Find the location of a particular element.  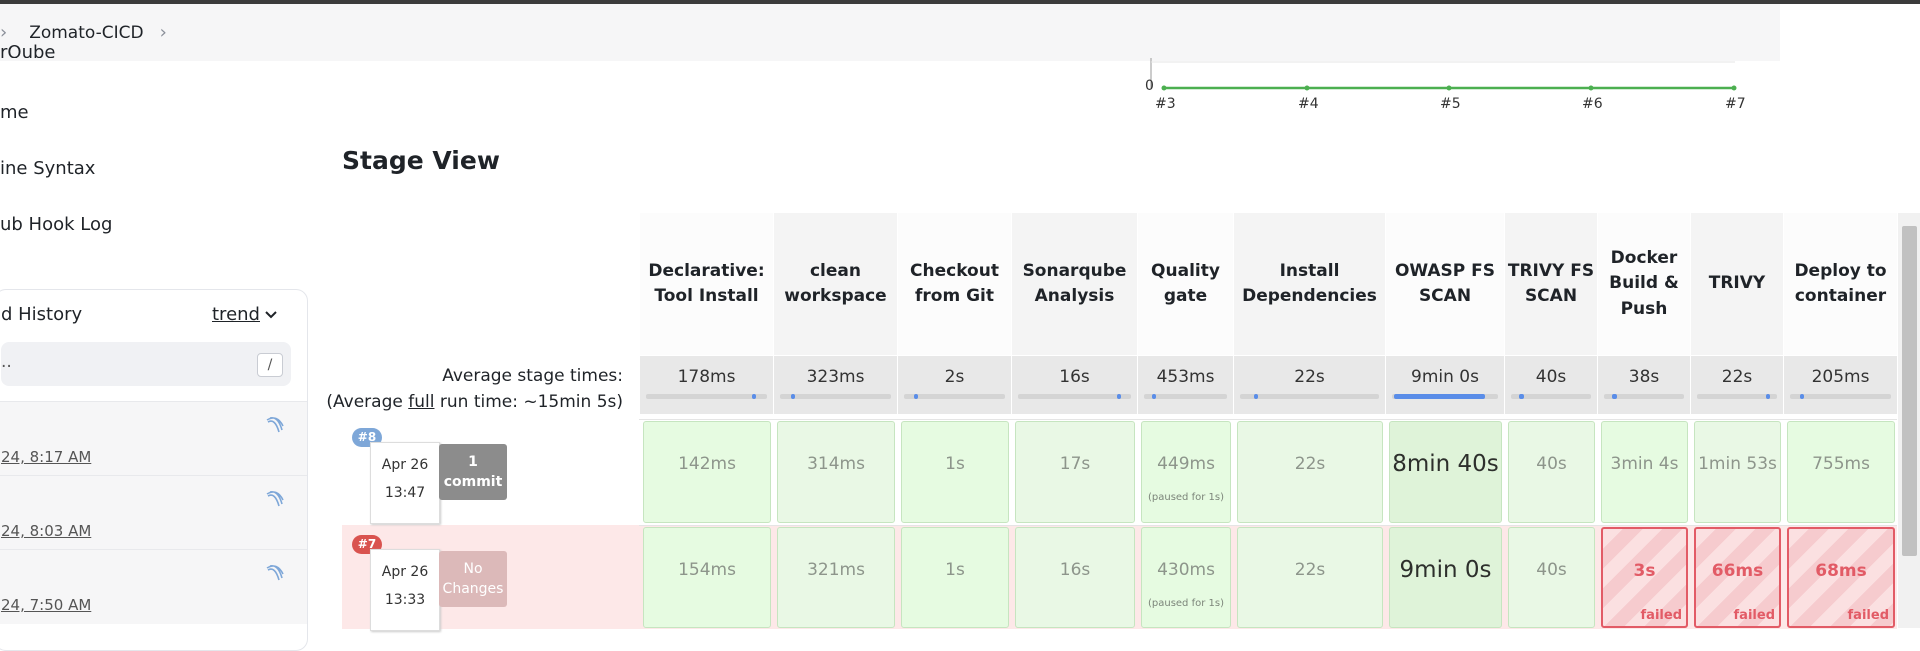

stage-duration: 1s is located at coordinates (955, 570).